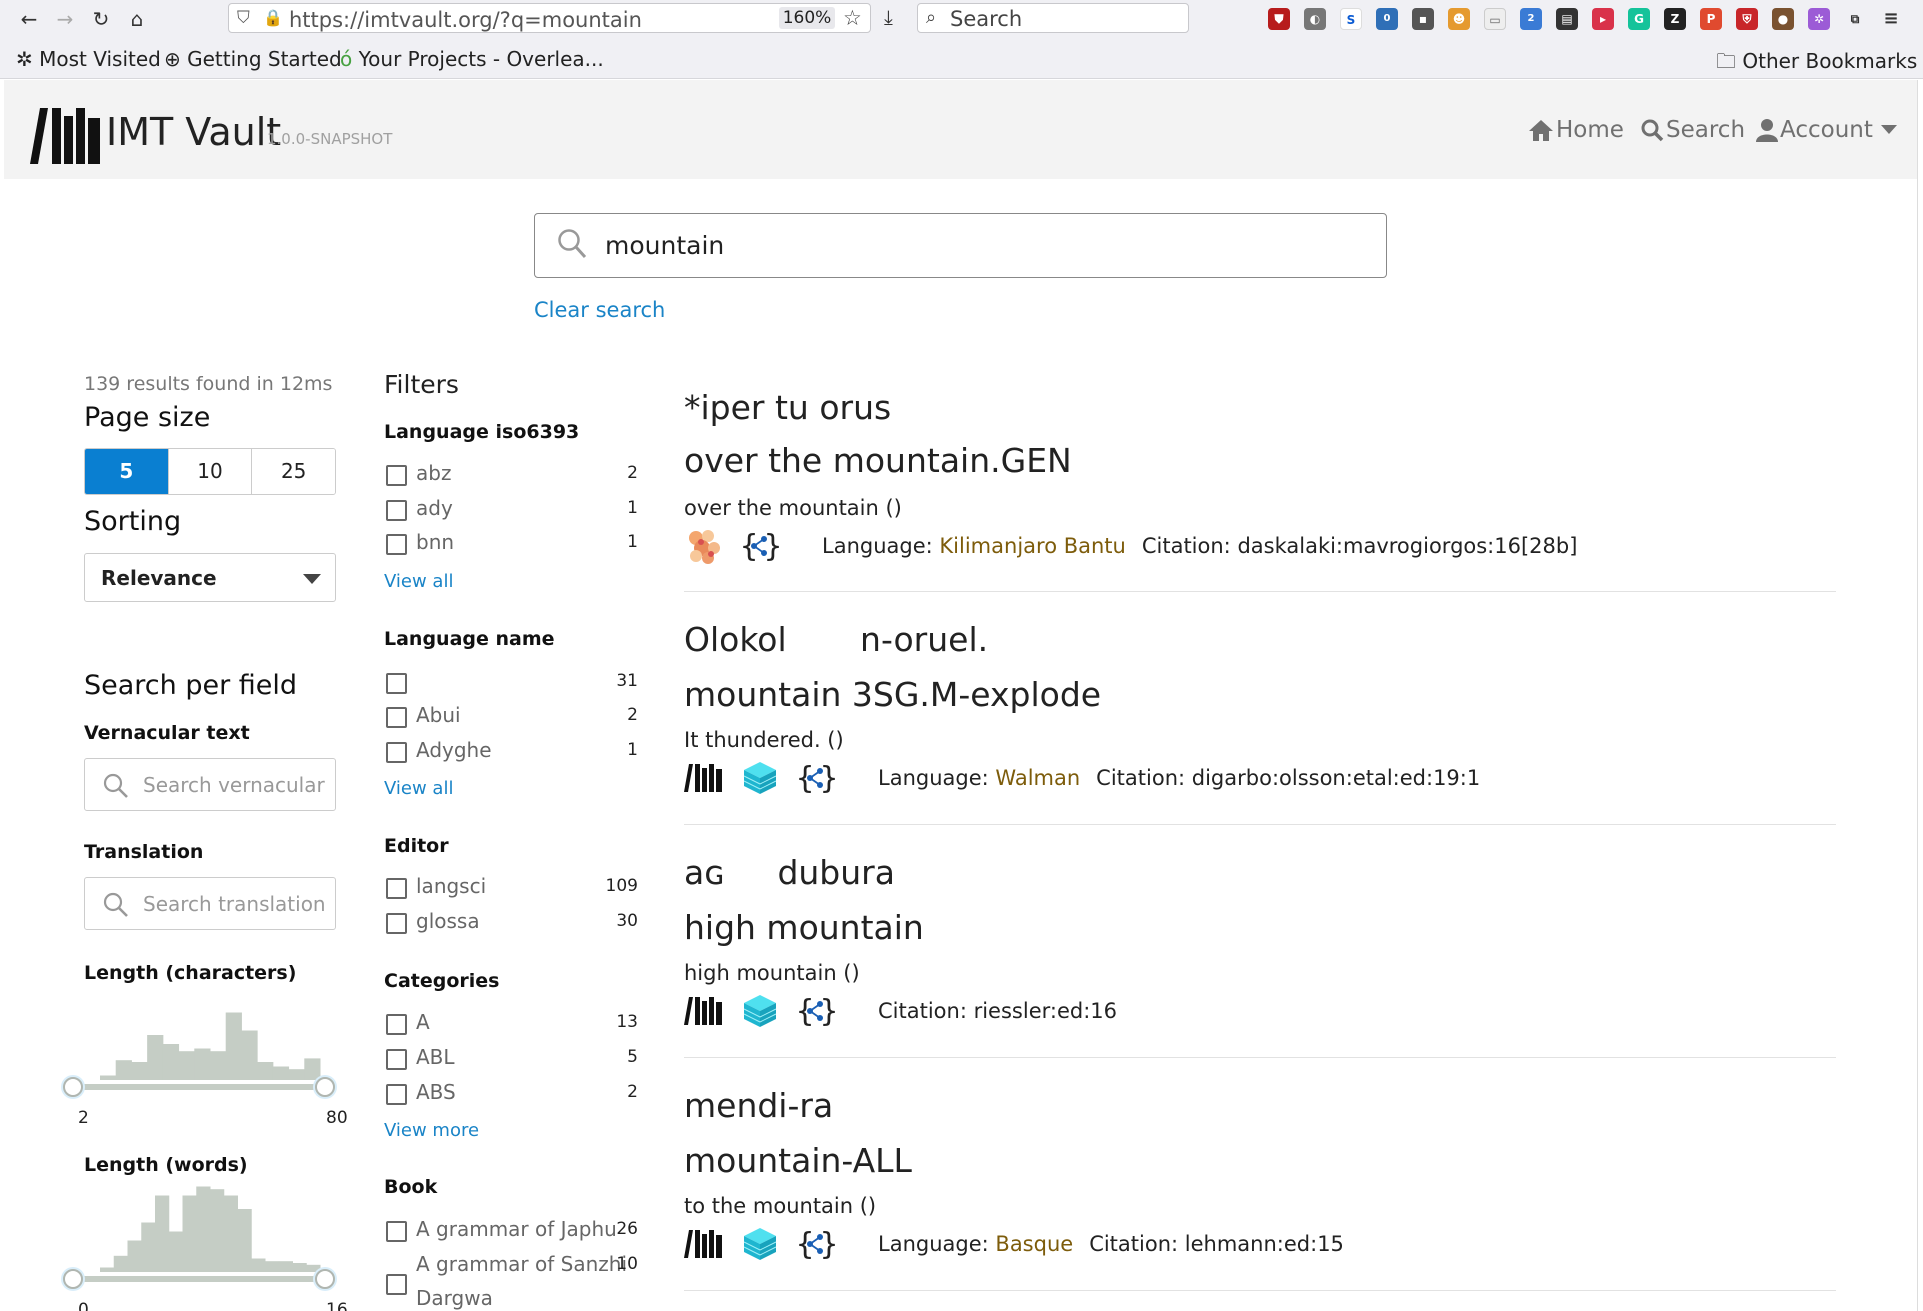  I want to click on zotero-icon: Z, so click(1675, 19).